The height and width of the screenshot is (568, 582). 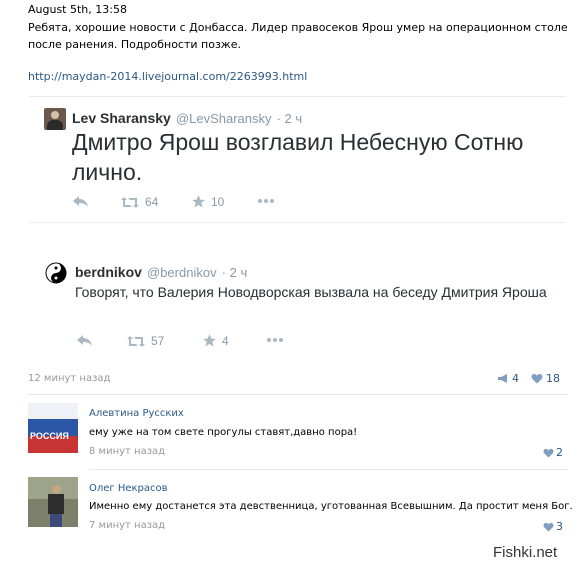 What do you see at coordinates (77, 9) in the screenshot?
I see `post-date: August 5th, 13:58` at bounding box center [77, 9].